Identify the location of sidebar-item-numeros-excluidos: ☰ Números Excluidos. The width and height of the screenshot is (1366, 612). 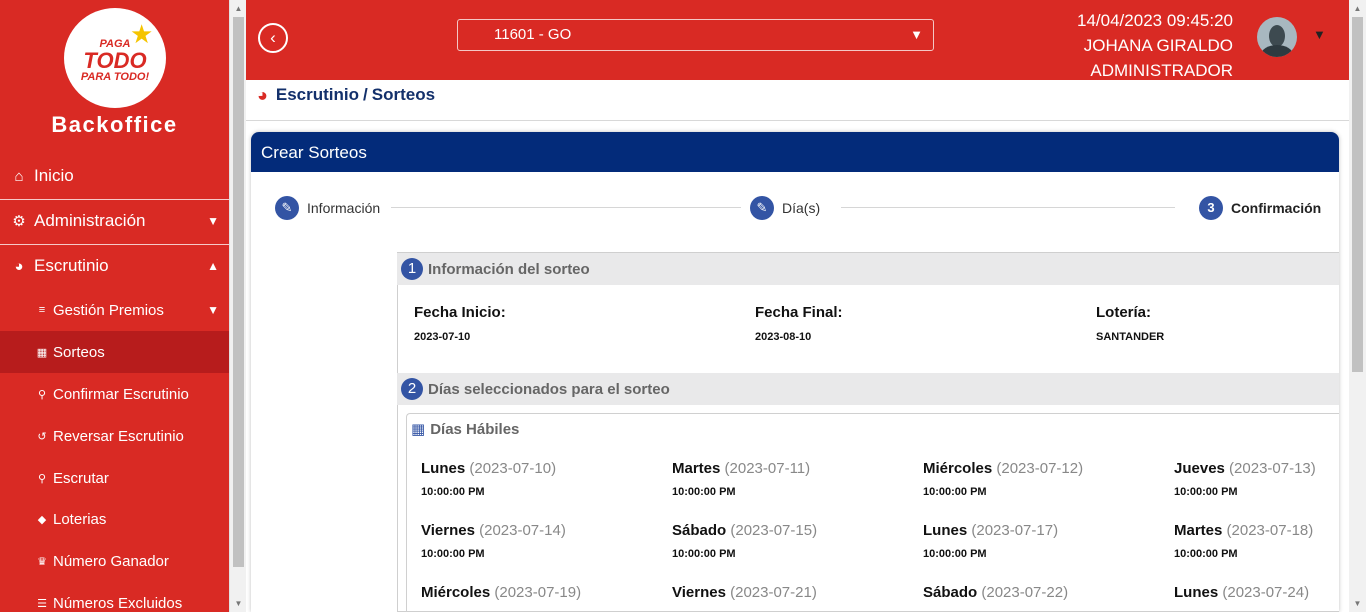
(114, 597).